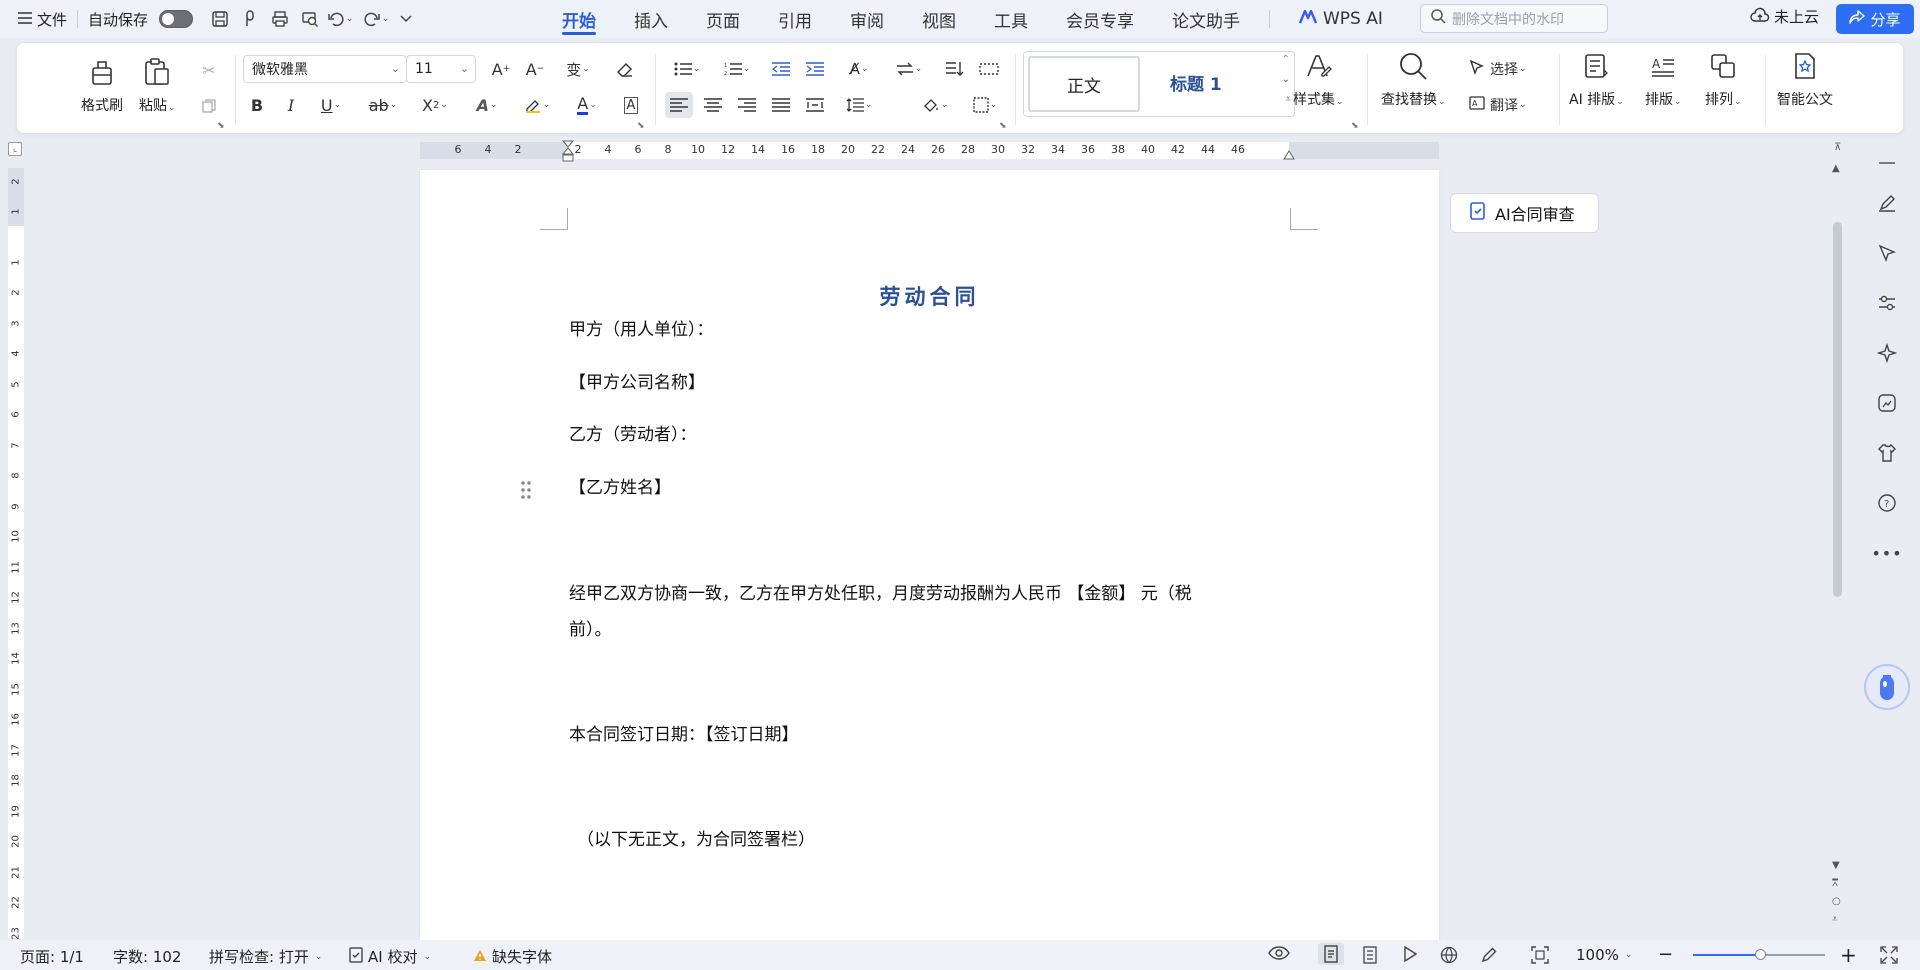  I want to click on zoom-level: 100% ⌄, so click(1604, 955).